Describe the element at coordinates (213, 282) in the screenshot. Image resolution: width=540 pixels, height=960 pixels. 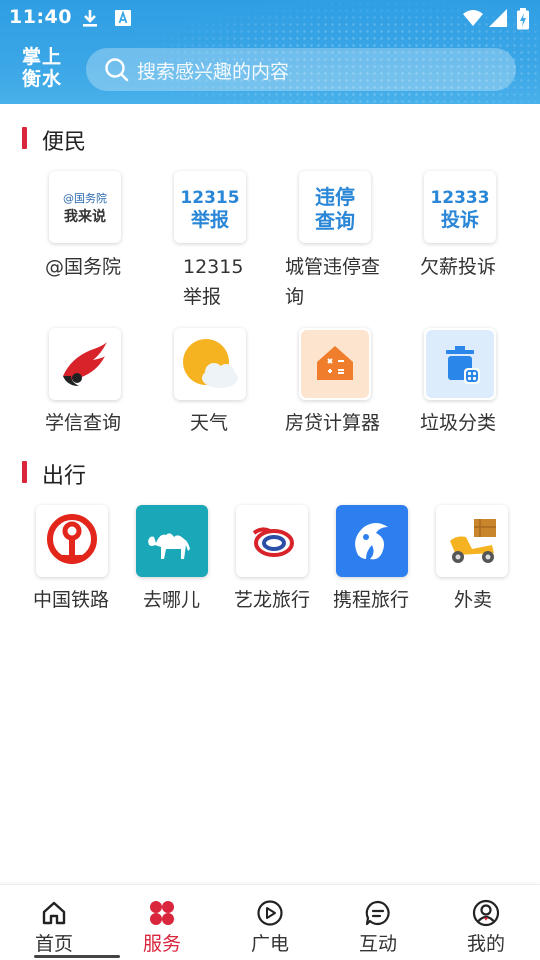
I see `report-12315-label: 12315 举报` at that location.